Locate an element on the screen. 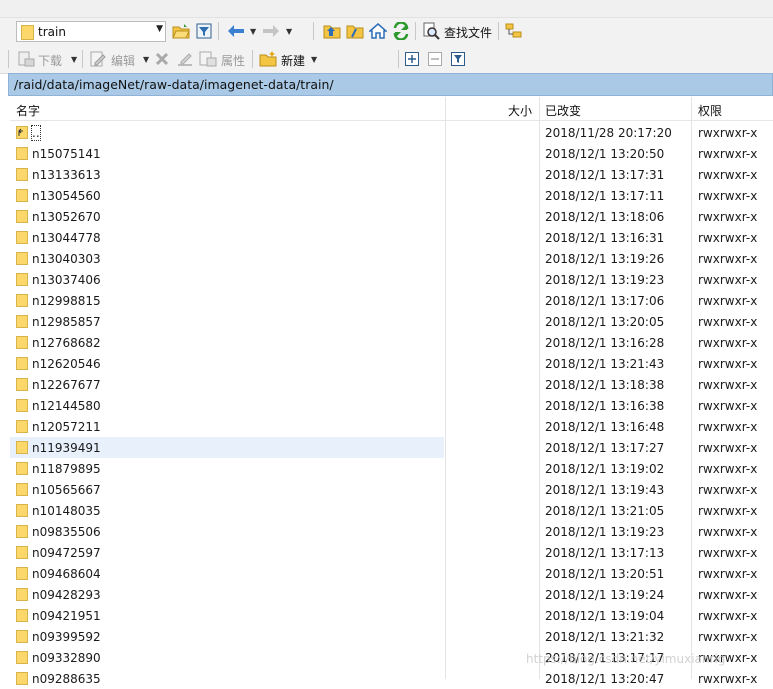  root-folder-button is located at coordinates (355, 31).